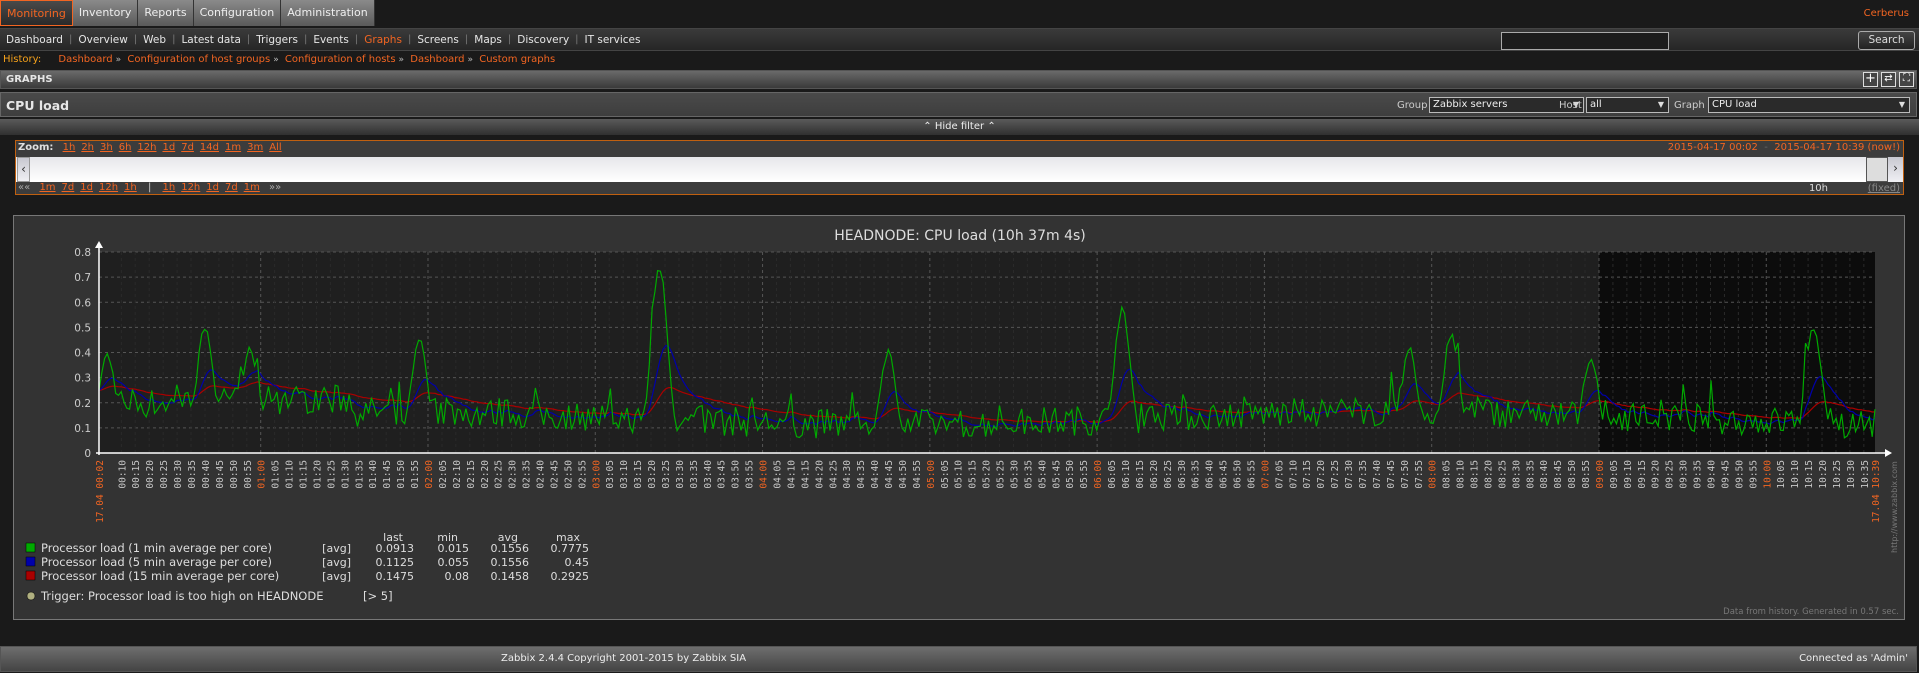 The image size is (1919, 673). What do you see at coordinates (331, 40) in the screenshot?
I see `submenu-events: Events` at bounding box center [331, 40].